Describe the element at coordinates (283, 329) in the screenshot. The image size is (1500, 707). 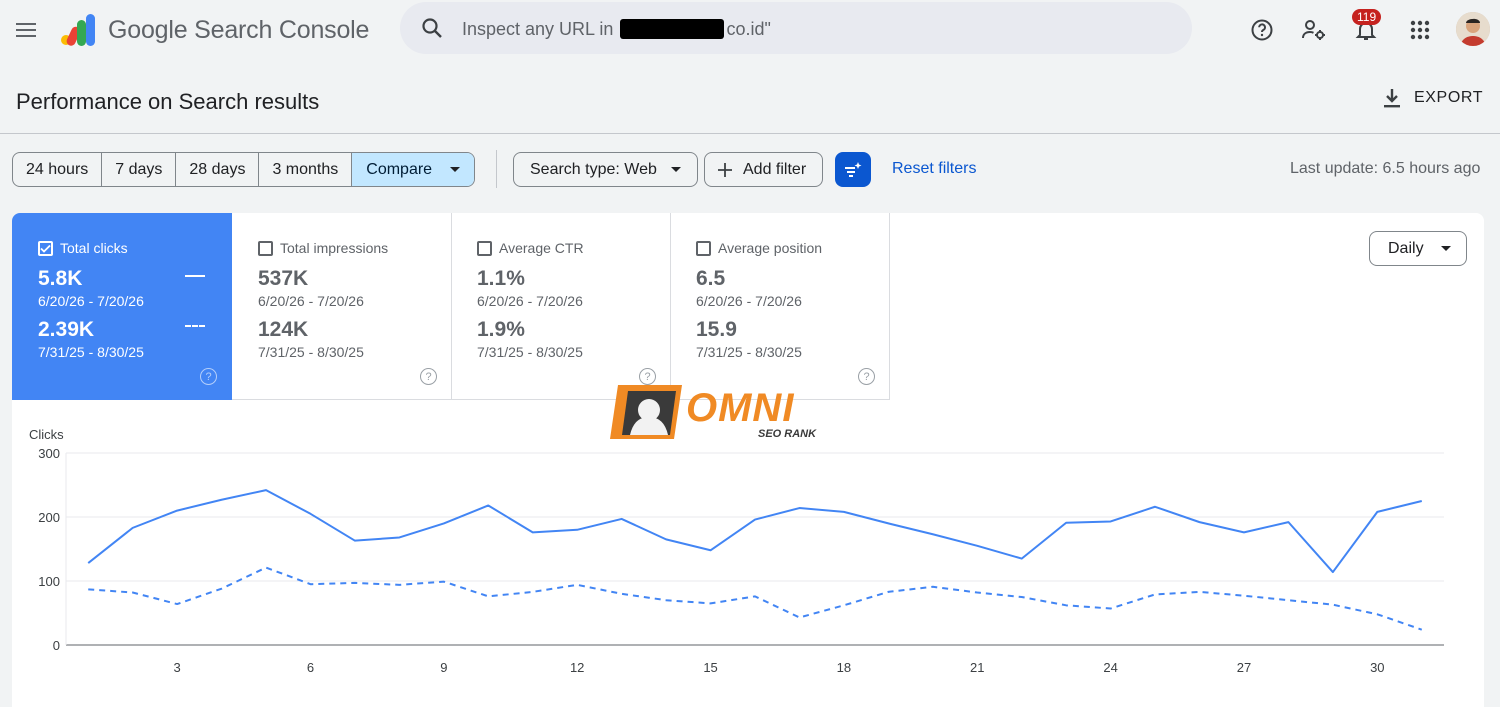
I see `metric-value-previous: 124K` at that location.